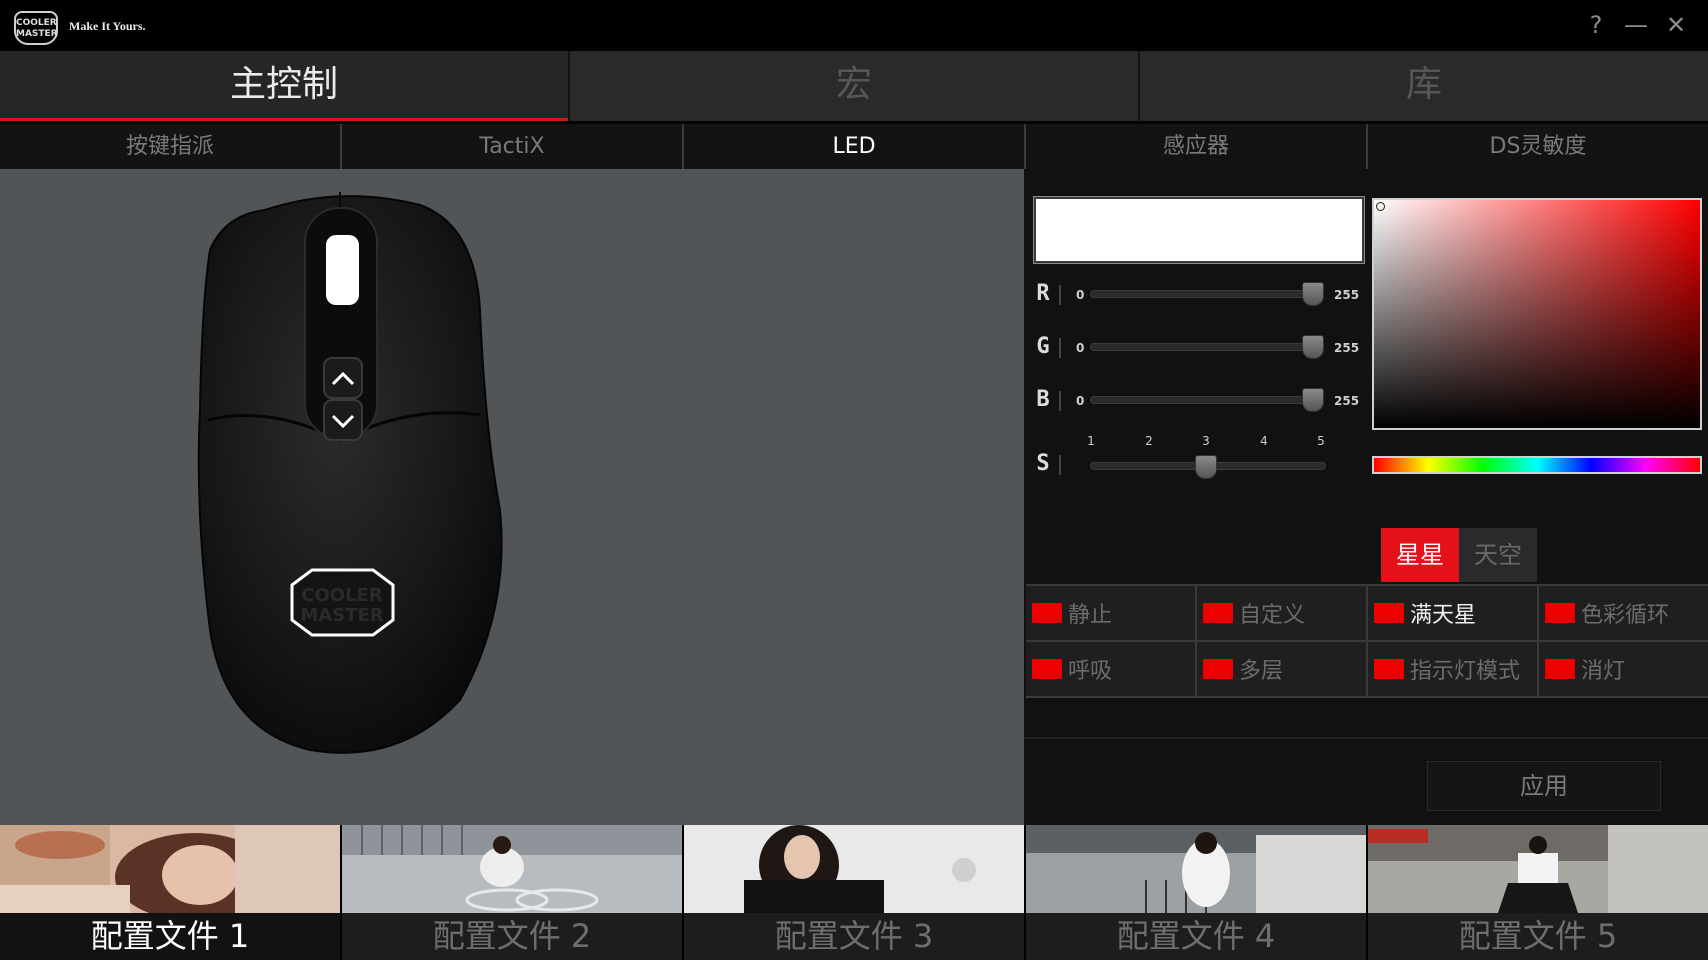 This screenshot has width=1708, height=960. I want to click on effect-label: 满天星, so click(1443, 615).